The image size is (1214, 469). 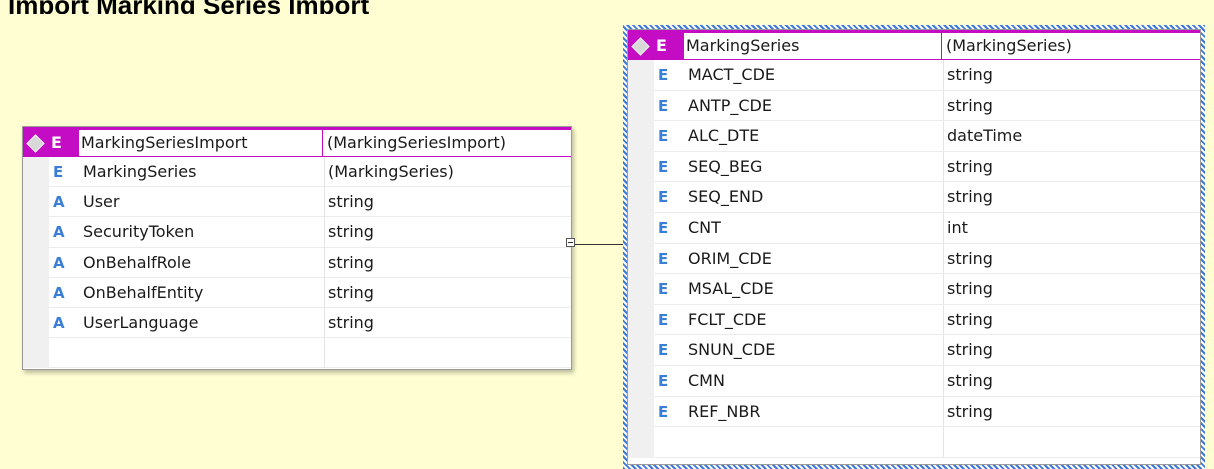 What do you see at coordinates (726, 197) in the screenshot?
I see `field-name: SEQ_END` at bounding box center [726, 197].